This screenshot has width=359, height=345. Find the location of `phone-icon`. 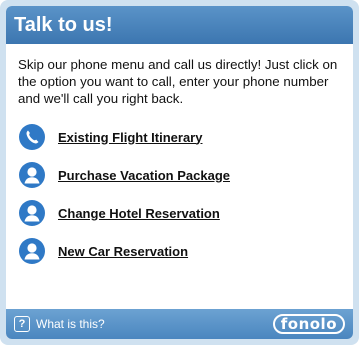

phone-icon is located at coordinates (32, 137).